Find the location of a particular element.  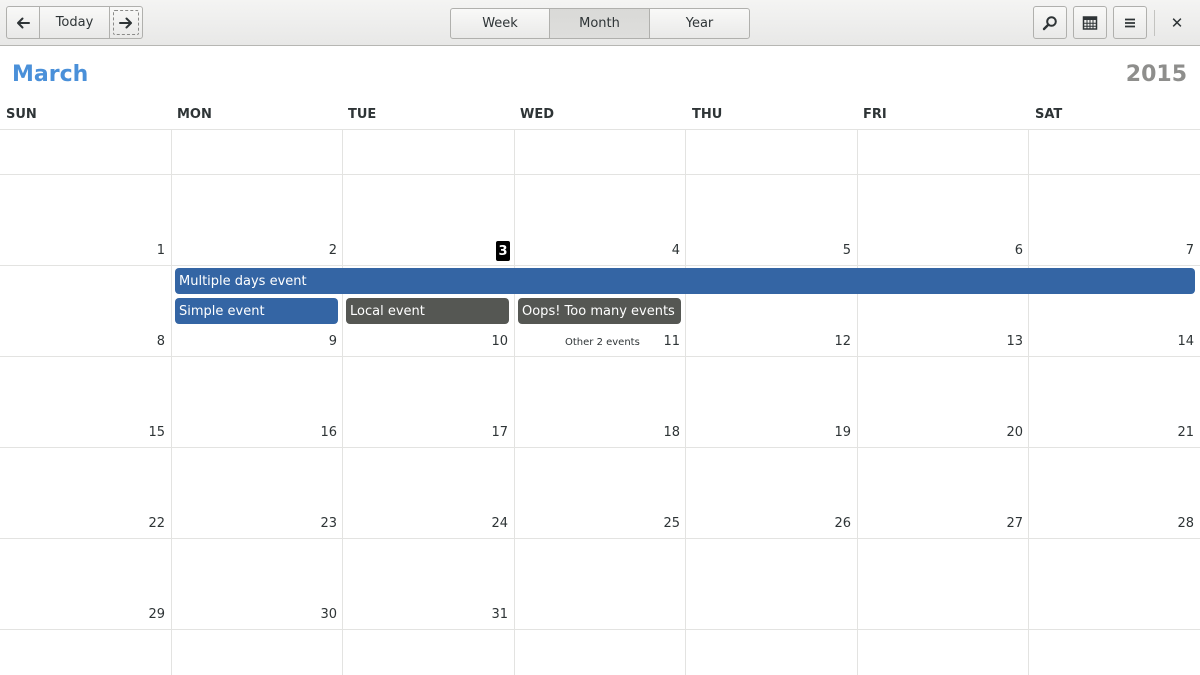

weekday-mon: MON is located at coordinates (194, 114).